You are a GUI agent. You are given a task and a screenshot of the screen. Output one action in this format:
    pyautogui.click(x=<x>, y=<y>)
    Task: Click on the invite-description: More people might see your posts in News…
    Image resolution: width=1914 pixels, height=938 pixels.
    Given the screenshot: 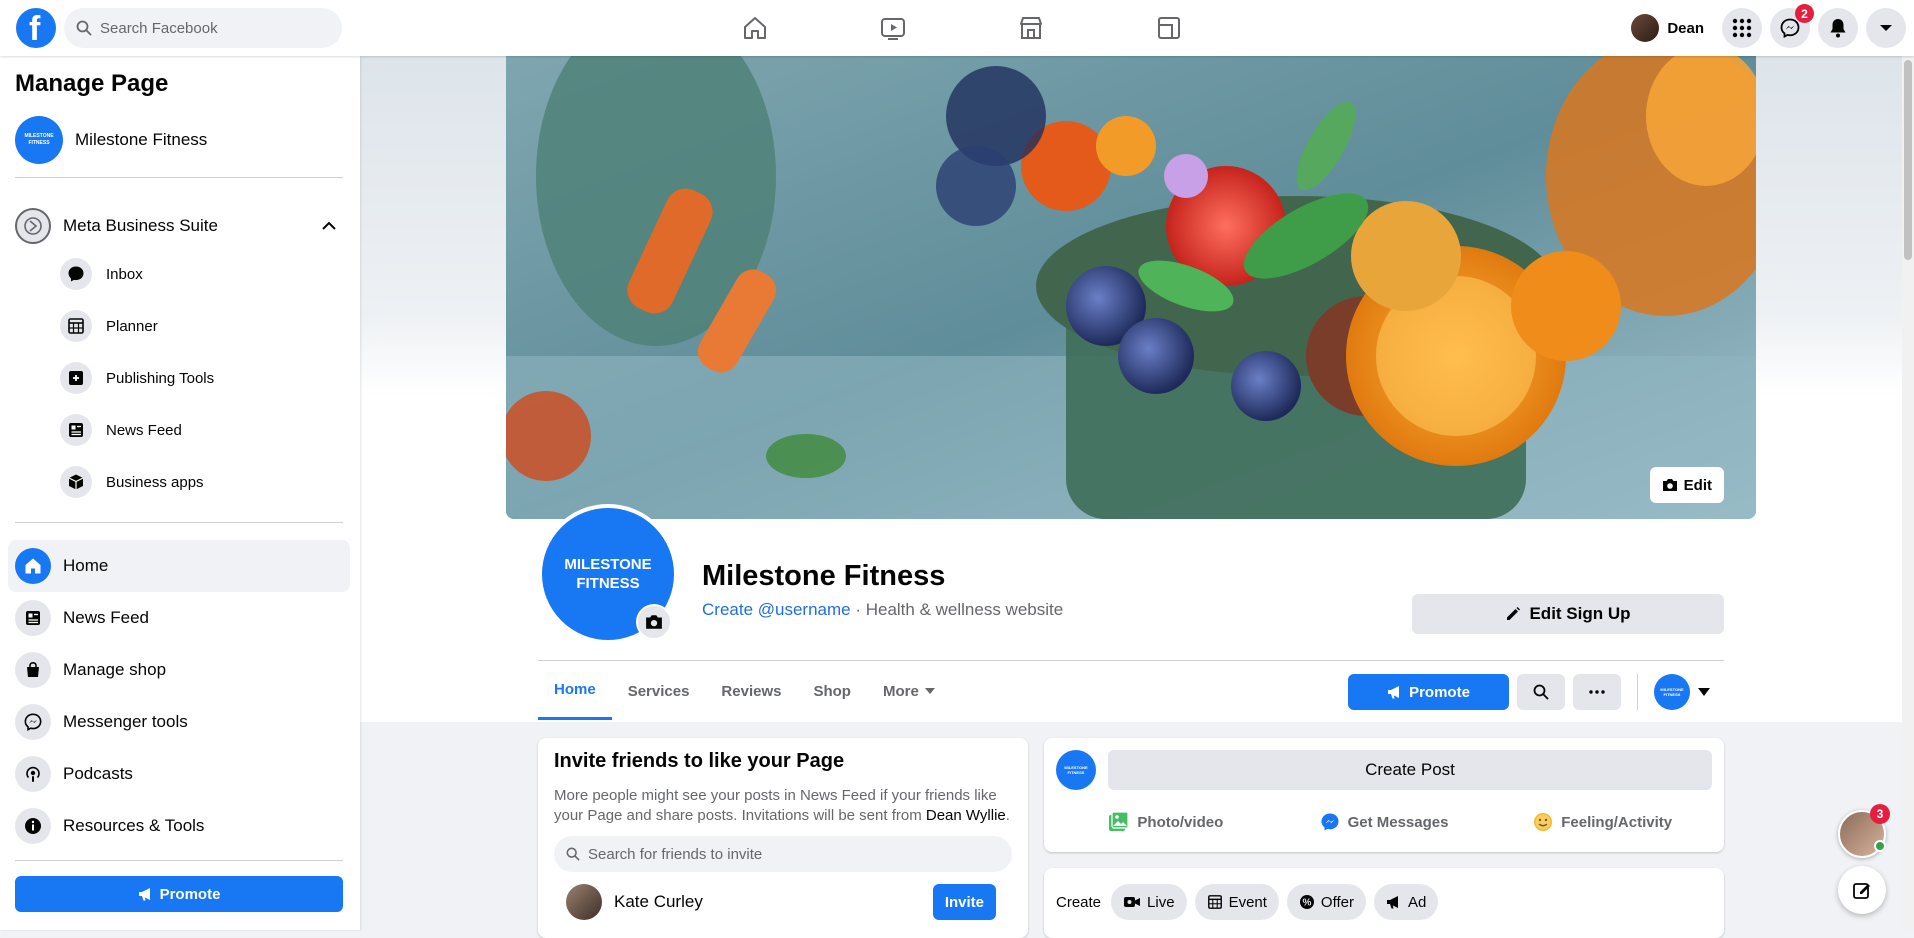 What is the action you would take?
    pyautogui.click(x=785, y=806)
    